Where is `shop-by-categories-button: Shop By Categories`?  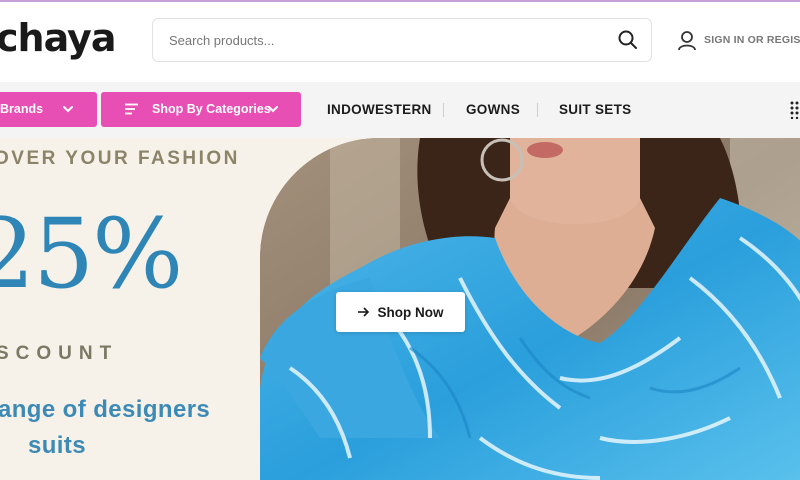
shop-by-categories-button: Shop By Categories is located at coordinates (201, 109).